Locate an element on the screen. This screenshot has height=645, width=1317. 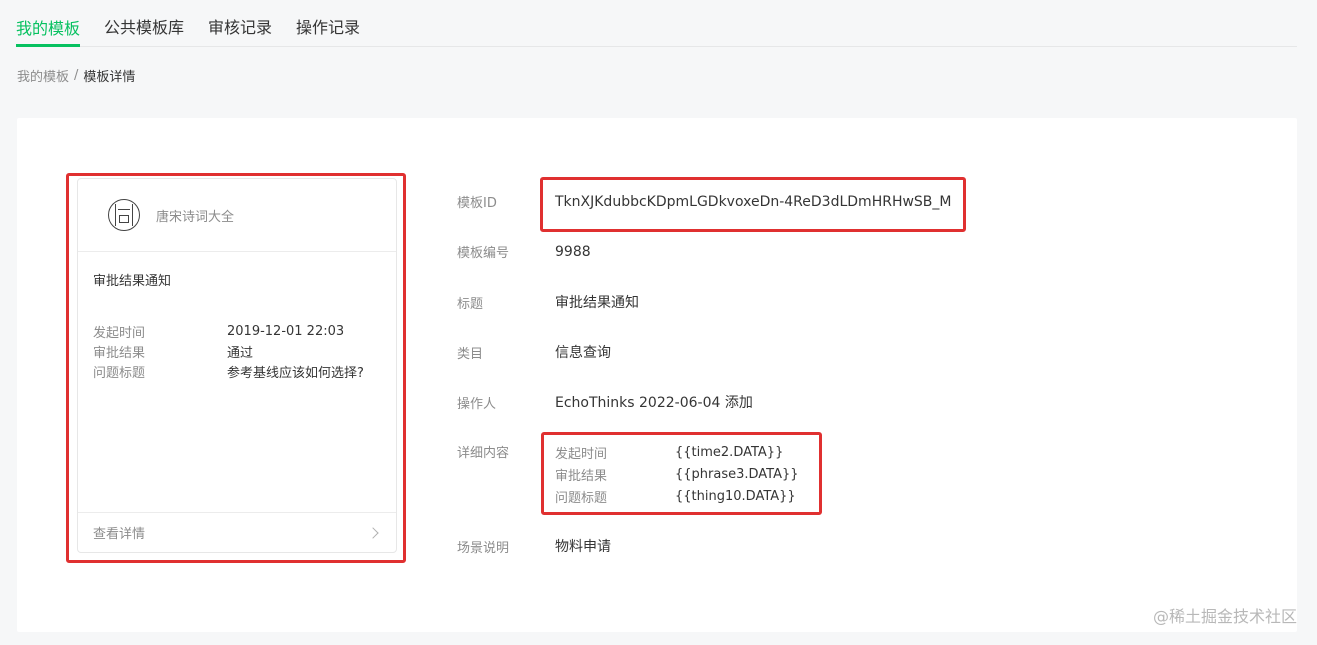
breadcrumb: 我的模板 / 模板详情 is located at coordinates (76, 75).